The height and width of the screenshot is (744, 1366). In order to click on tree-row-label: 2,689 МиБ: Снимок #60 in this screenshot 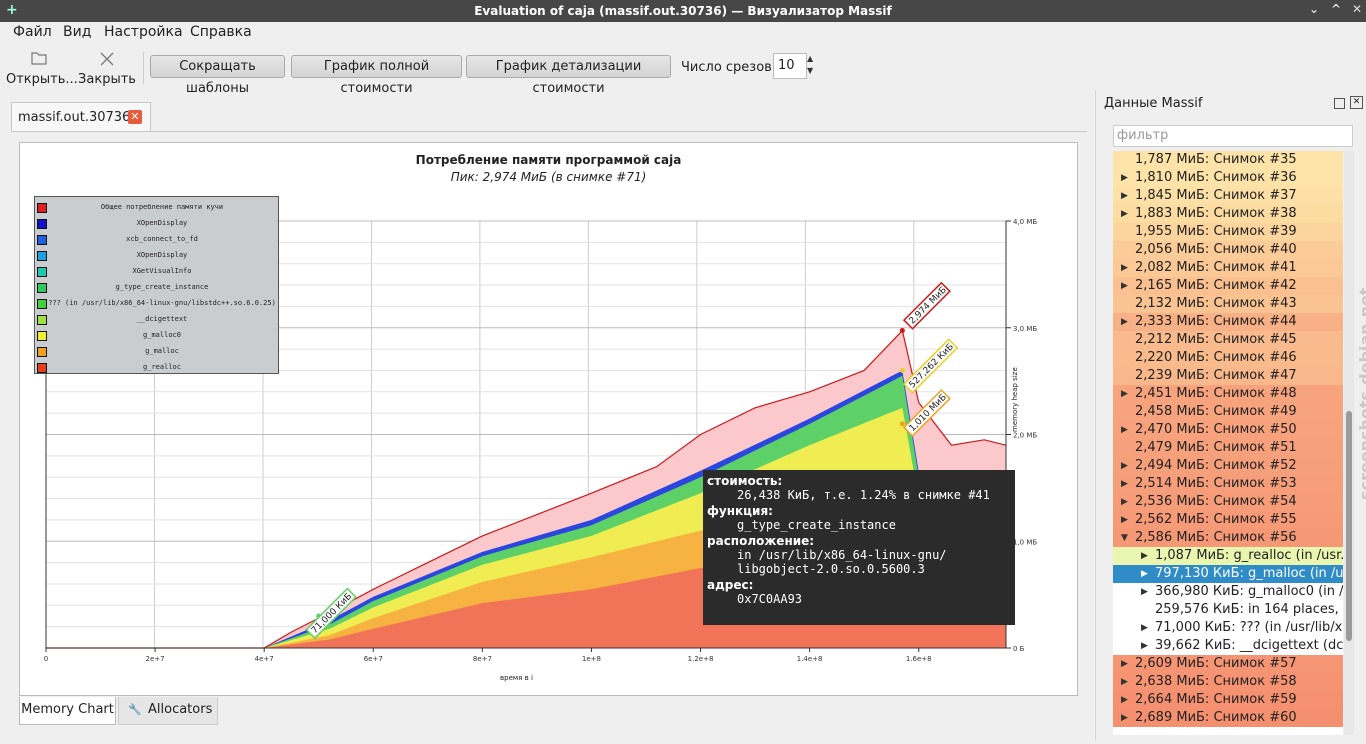, I will do `click(1216, 717)`.